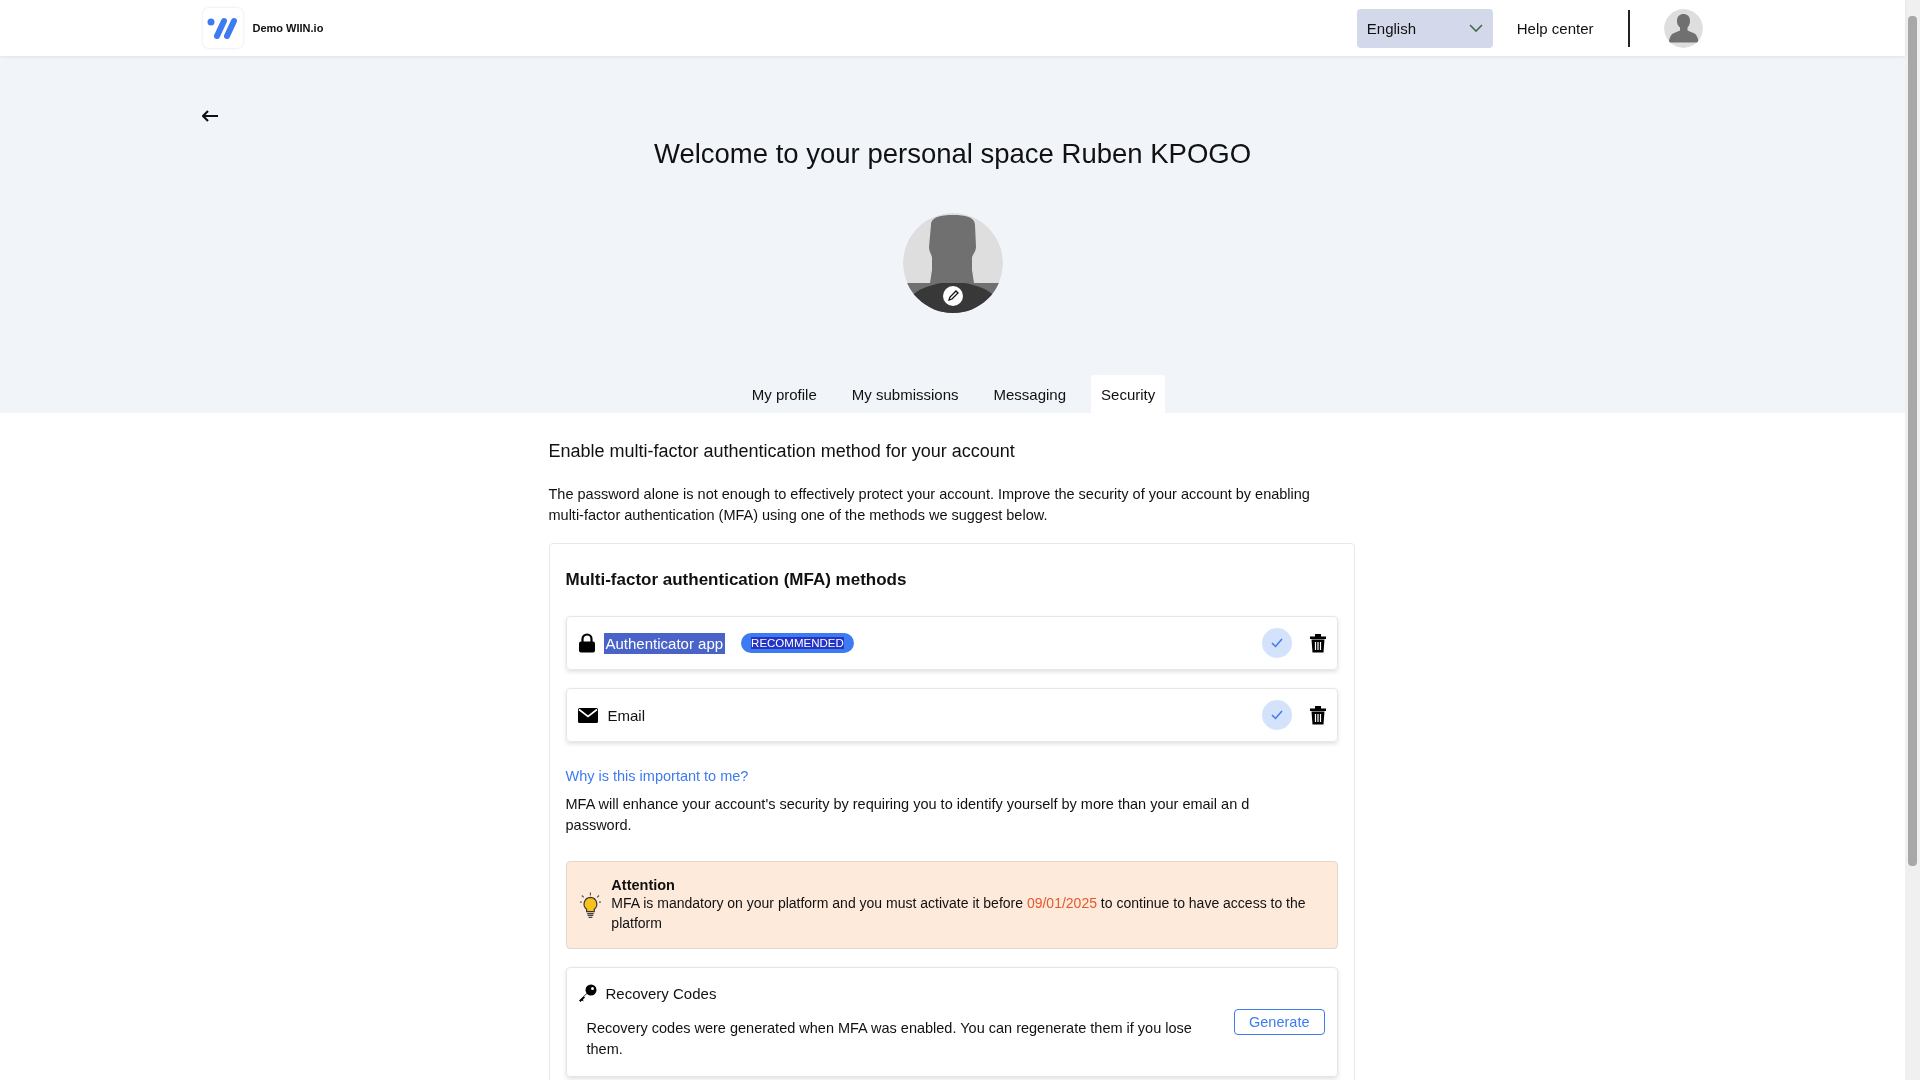 The width and height of the screenshot is (1920, 1080). Describe the element at coordinates (1683, 28) in the screenshot. I see `avatar-icon` at that location.